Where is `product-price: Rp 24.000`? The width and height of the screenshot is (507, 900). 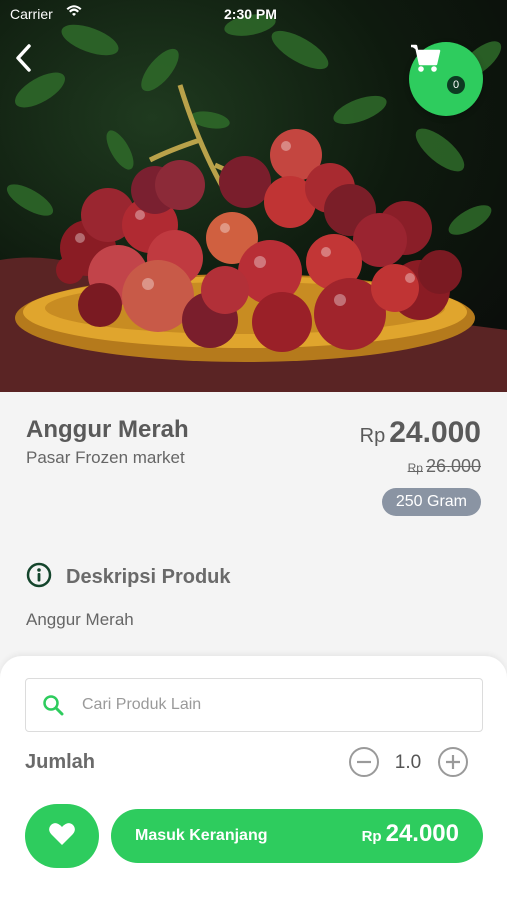
product-price: Rp 24.000 is located at coordinates (420, 433).